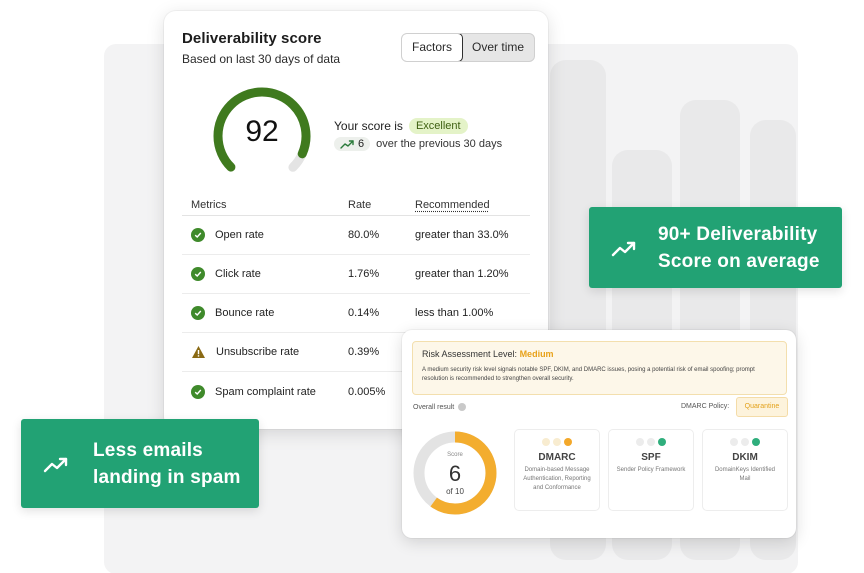 This screenshot has width=864, height=573. What do you see at coordinates (440, 407) in the screenshot?
I see `overall-result: Overall result` at bounding box center [440, 407].